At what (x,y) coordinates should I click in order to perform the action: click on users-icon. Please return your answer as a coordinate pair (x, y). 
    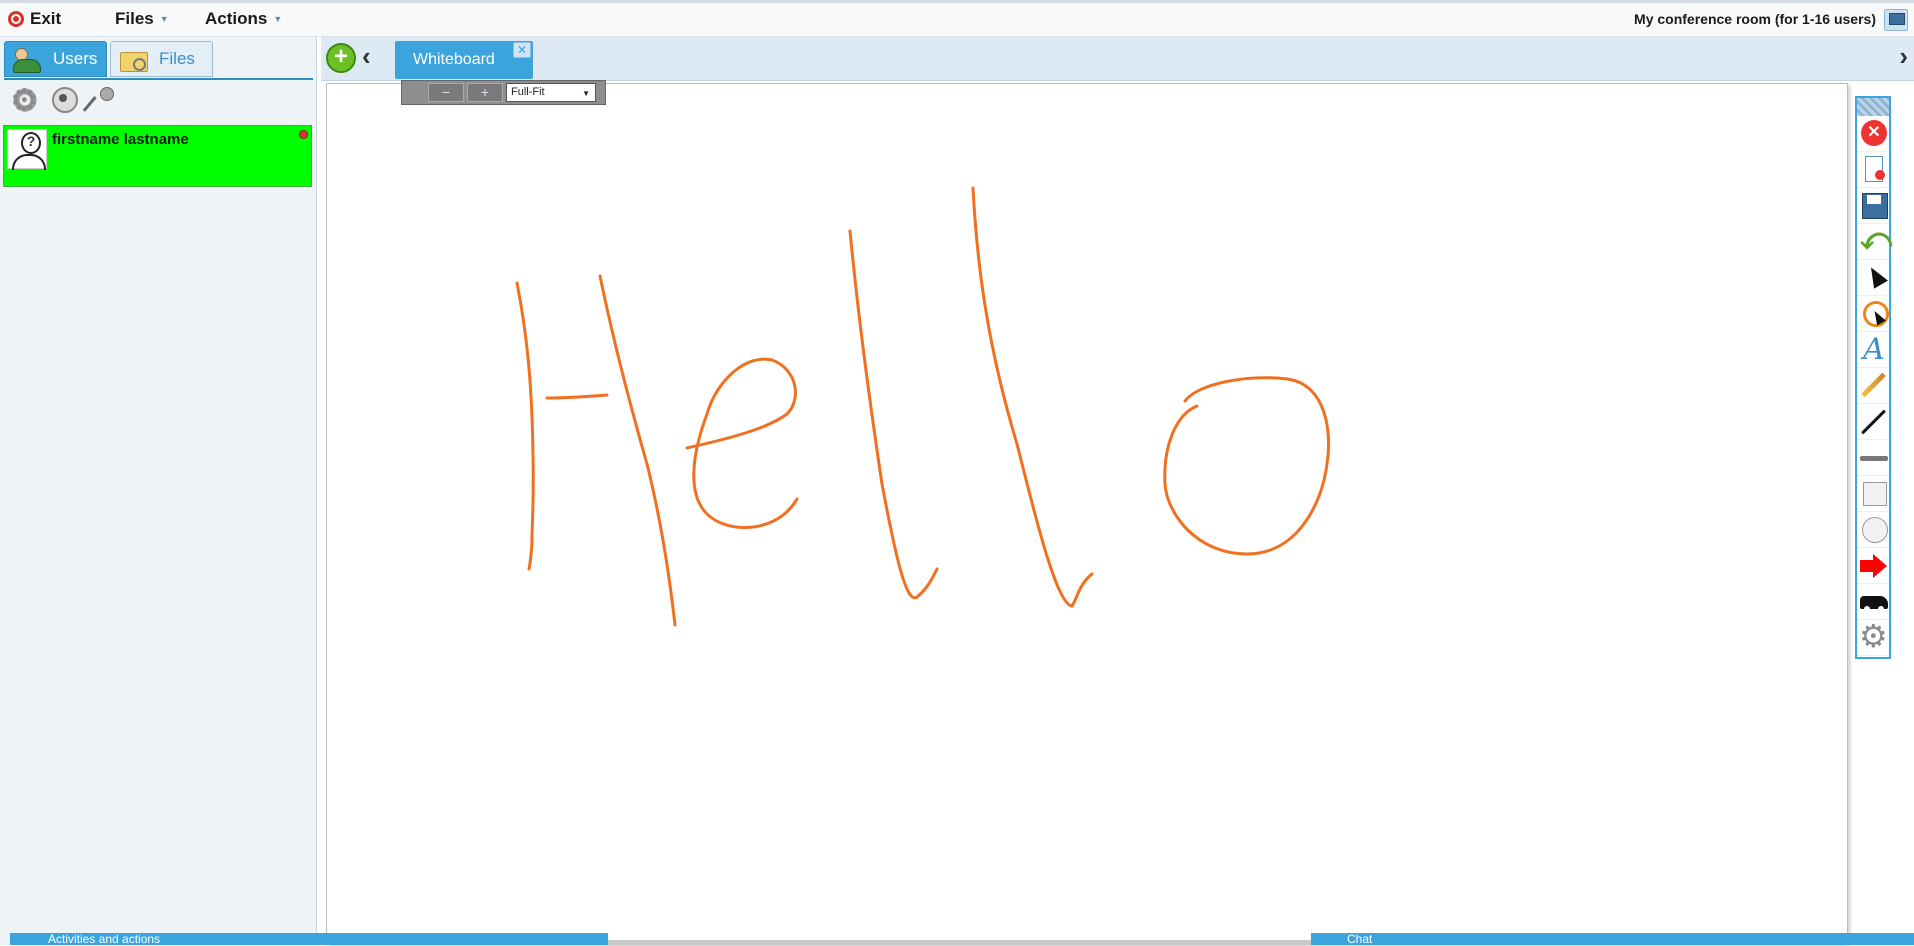
    Looking at the image, I should click on (28, 59).